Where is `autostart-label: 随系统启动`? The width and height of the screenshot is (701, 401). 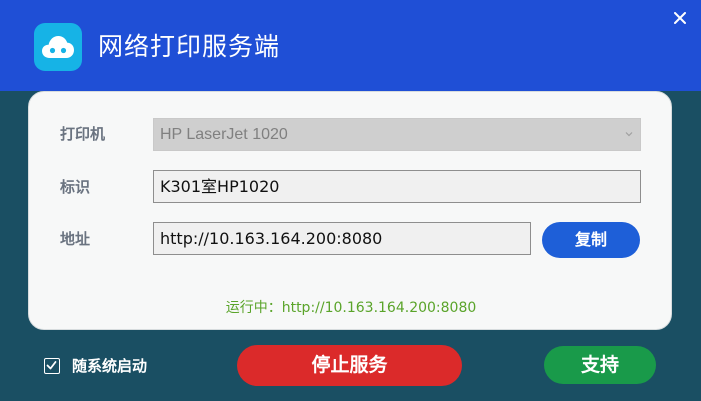 autostart-label: 随系统启动 is located at coordinates (110, 366).